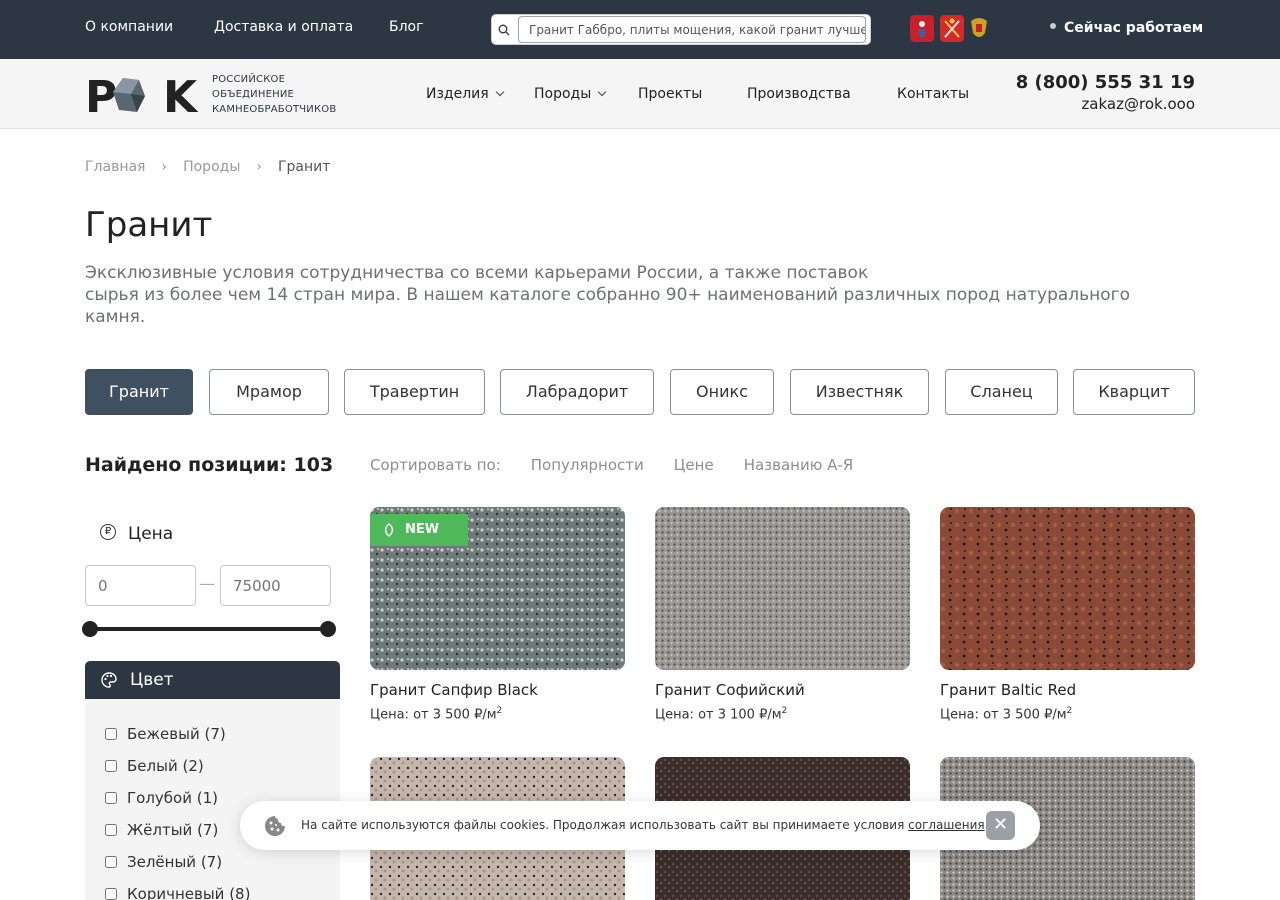  Describe the element at coordinates (1053, 26) in the screenshot. I see `status-dot-icon` at that location.